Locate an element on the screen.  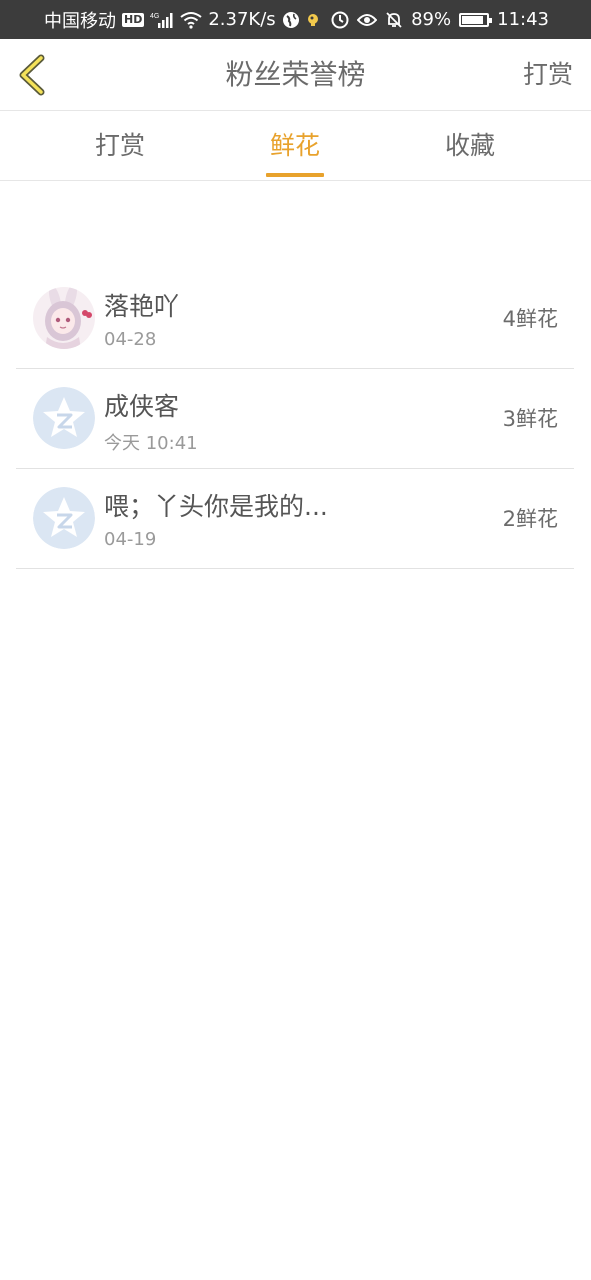
tab-label: 打赏 is located at coordinates (119, 145).